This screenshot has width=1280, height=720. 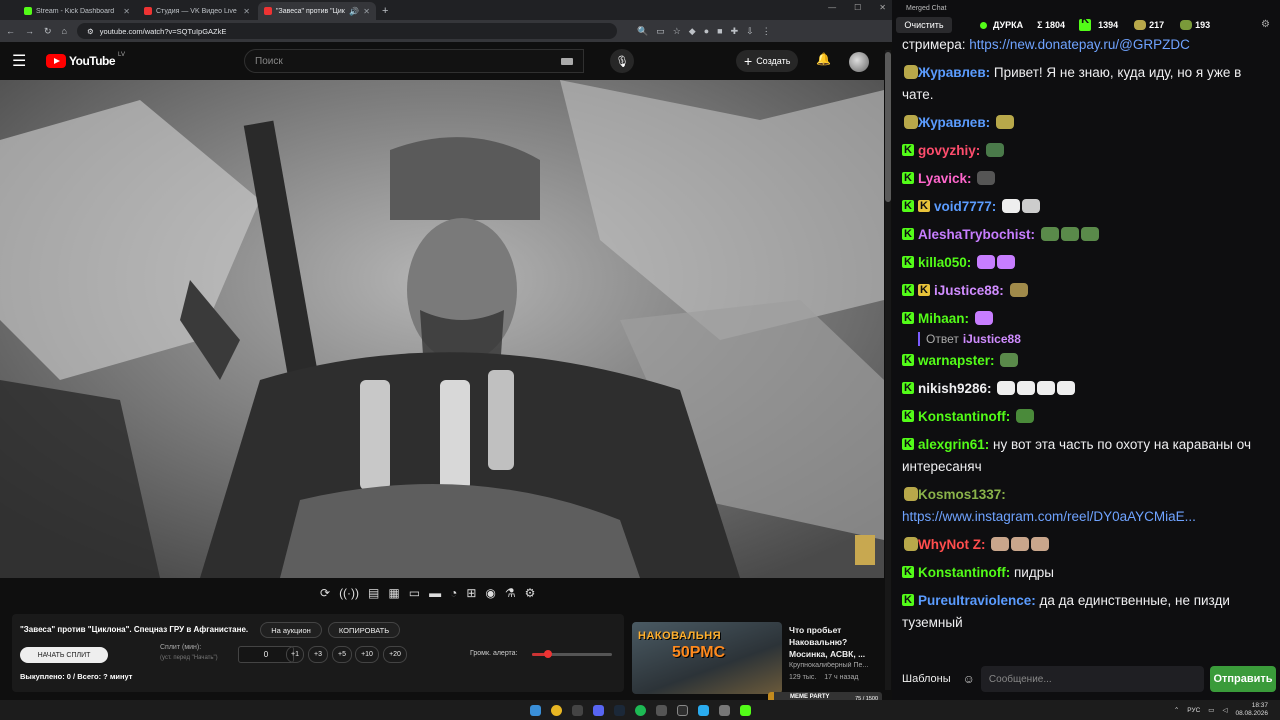 I want to click on voice-search-button: 🎙, so click(x=622, y=61).